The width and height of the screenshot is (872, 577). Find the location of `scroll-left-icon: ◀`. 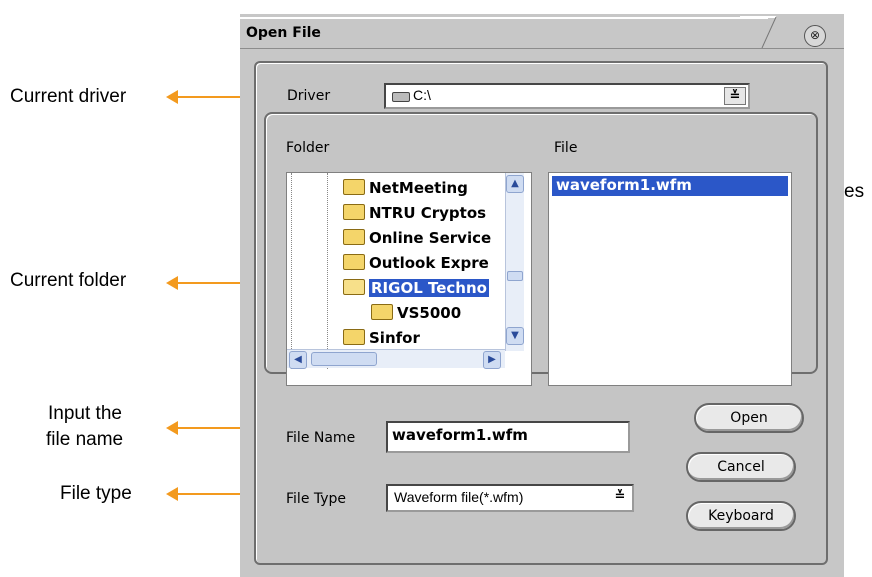

scroll-left-icon: ◀ is located at coordinates (298, 360).